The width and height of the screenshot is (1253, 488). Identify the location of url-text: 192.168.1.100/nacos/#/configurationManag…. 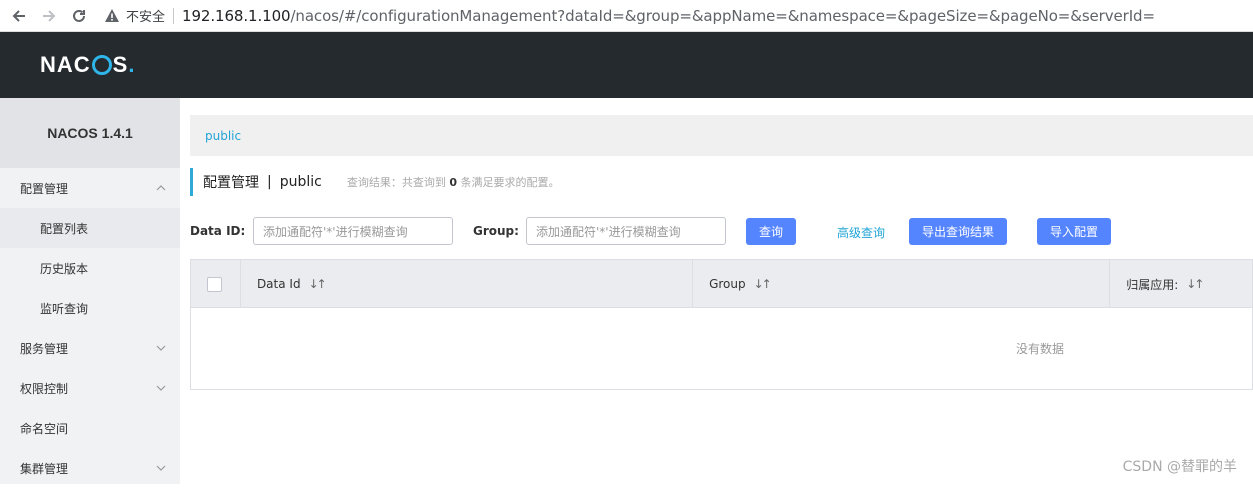
(668, 16).